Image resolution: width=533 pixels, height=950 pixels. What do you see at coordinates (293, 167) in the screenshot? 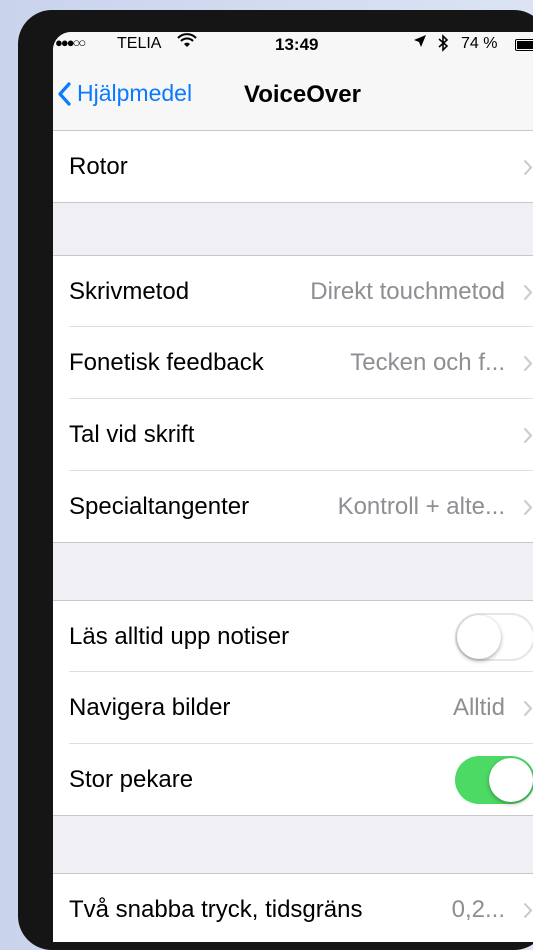
I see `row-rotor: Rotor` at bounding box center [293, 167].